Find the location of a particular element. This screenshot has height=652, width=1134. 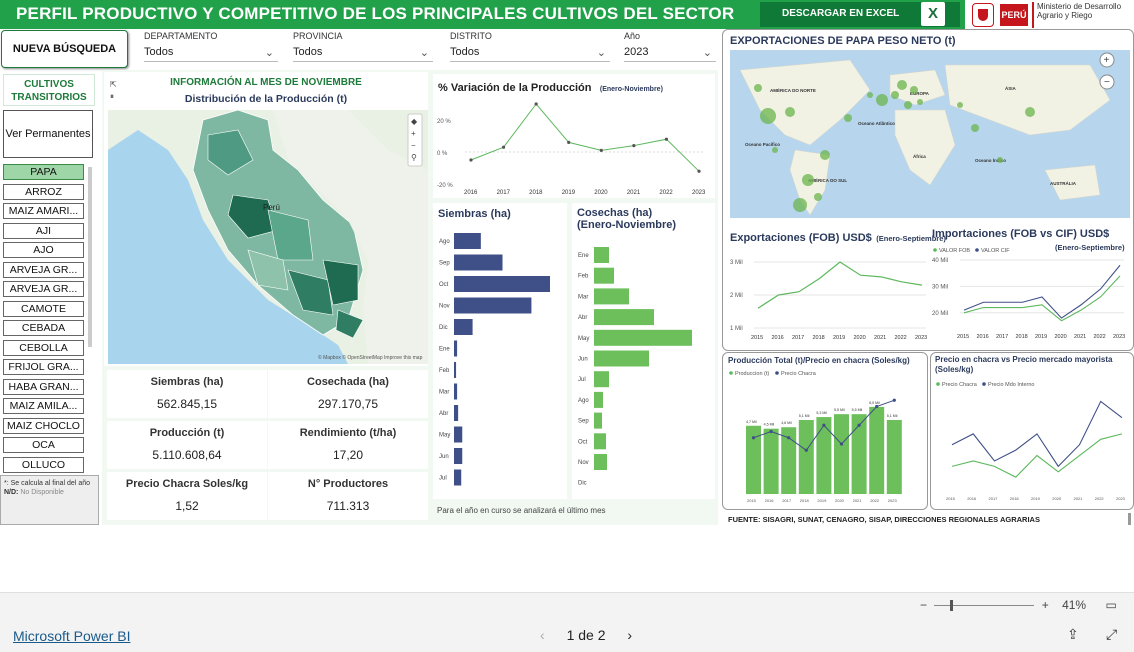

filter-departamento-select: Todos ⌄ is located at coordinates (211, 53).